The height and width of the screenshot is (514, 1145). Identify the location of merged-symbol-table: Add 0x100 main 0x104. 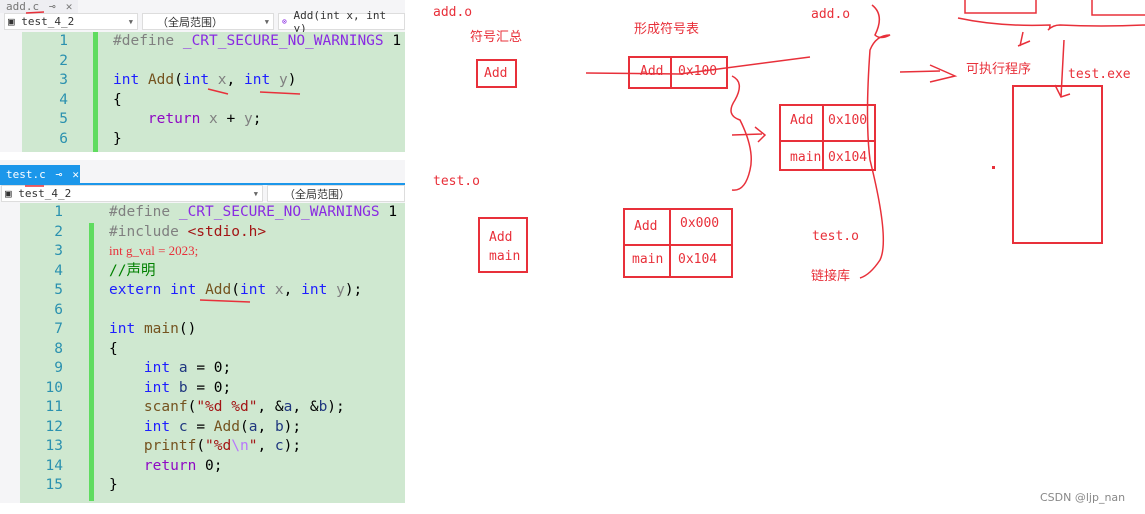
(827, 137).